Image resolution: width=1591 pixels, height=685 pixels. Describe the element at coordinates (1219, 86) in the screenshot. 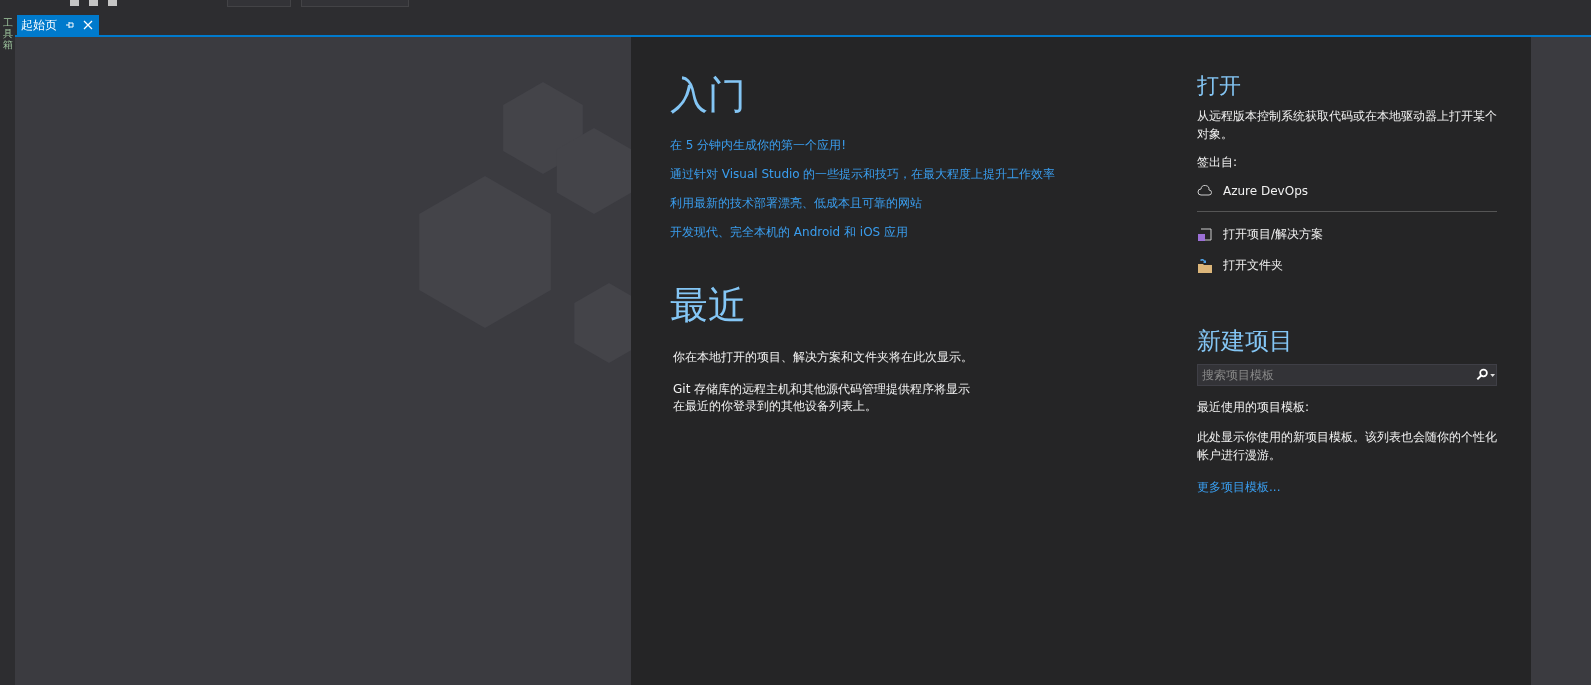

I see `section-heading: 打开` at that location.